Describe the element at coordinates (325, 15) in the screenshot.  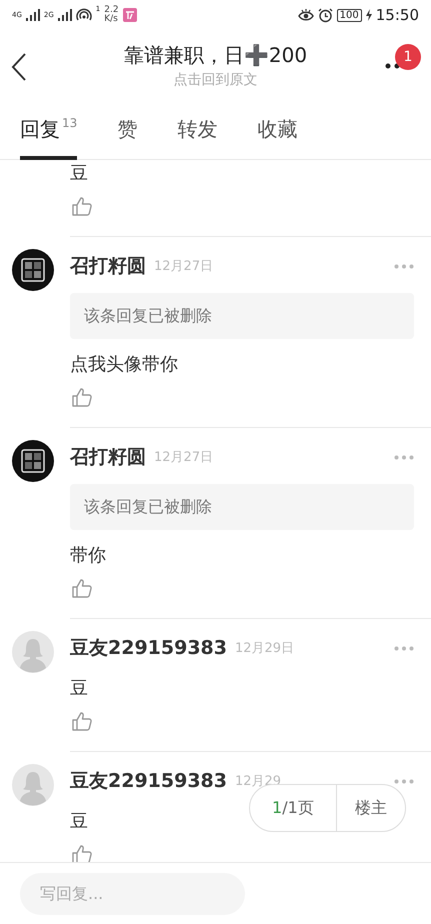
I see `alarm-icon` at that location.